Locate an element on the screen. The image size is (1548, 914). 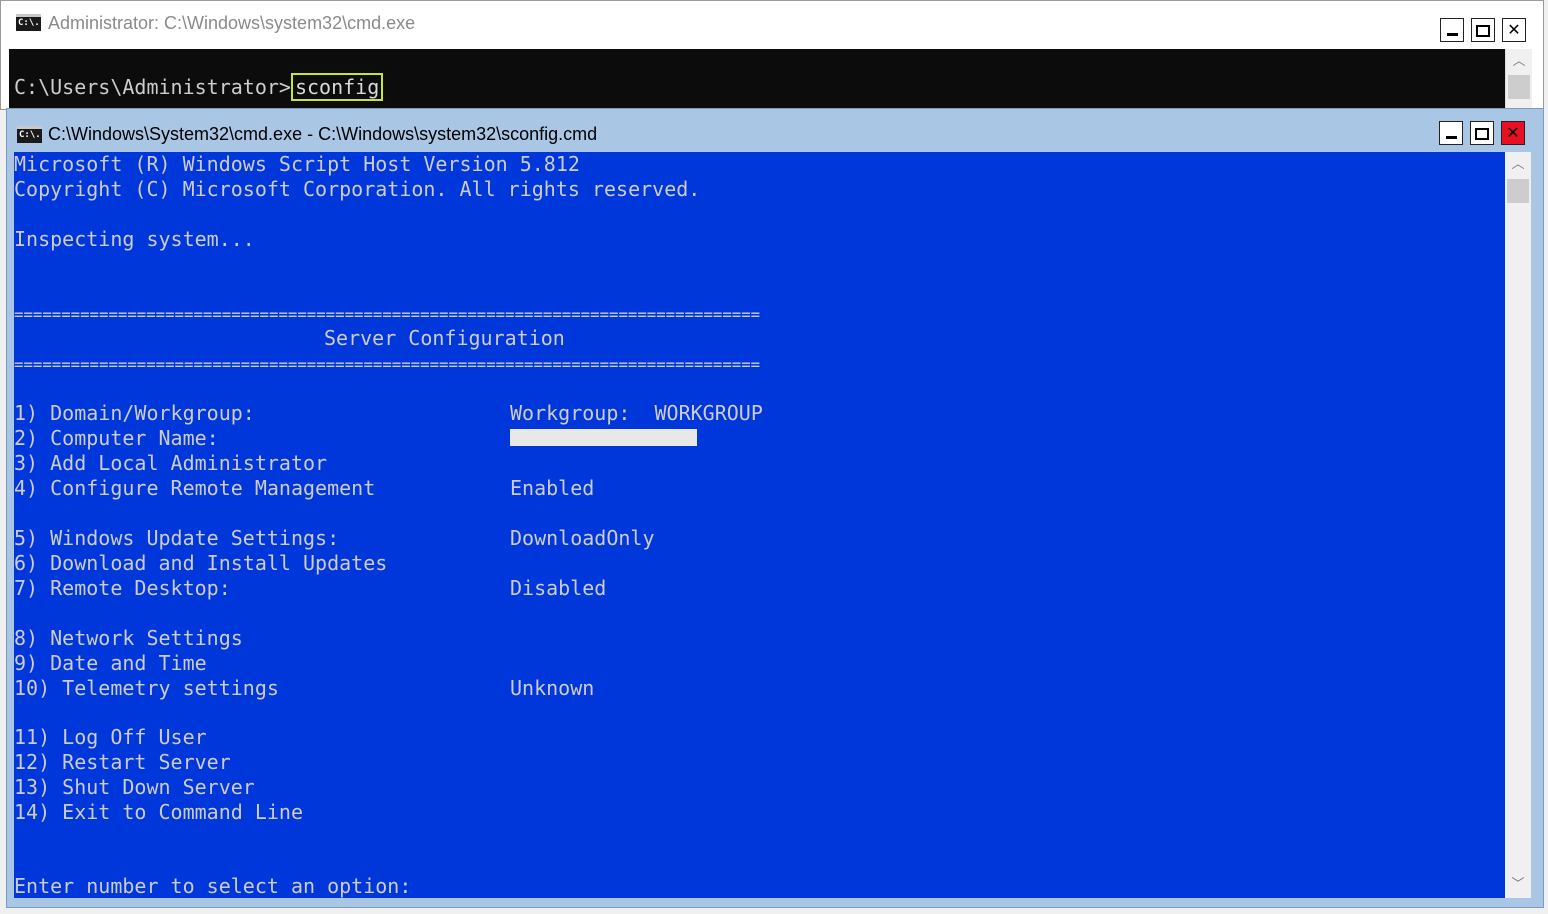
menu-value-domain: Workgroup: WORKGROUP is located at coordinates (636, 413).